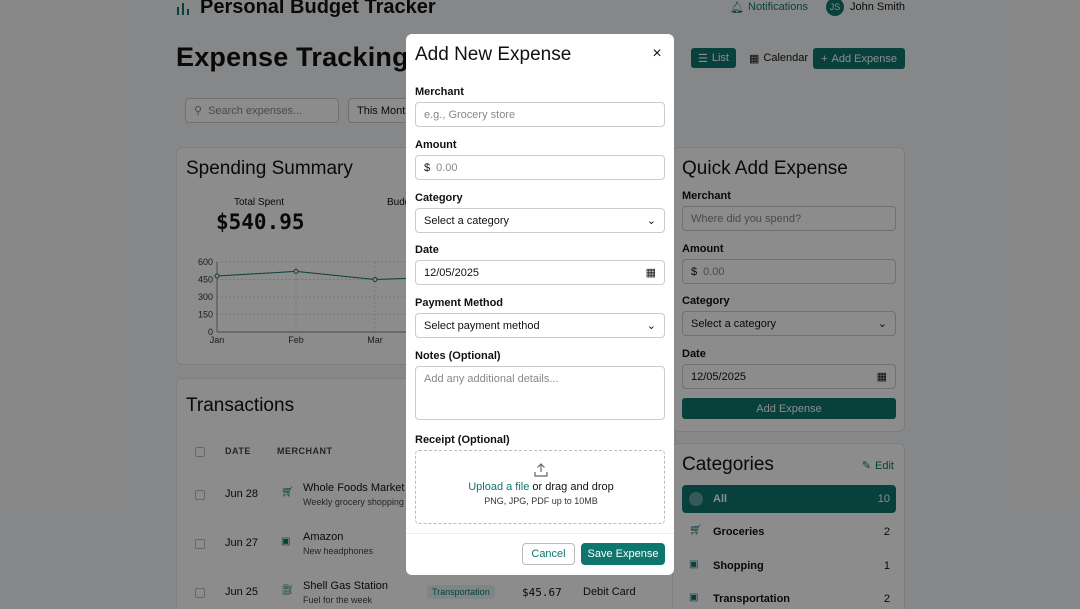 The width and height of the screenshot is (1080, 609). I want to click on payment-method-select: Select payment method ⌄, so click(540, 325).